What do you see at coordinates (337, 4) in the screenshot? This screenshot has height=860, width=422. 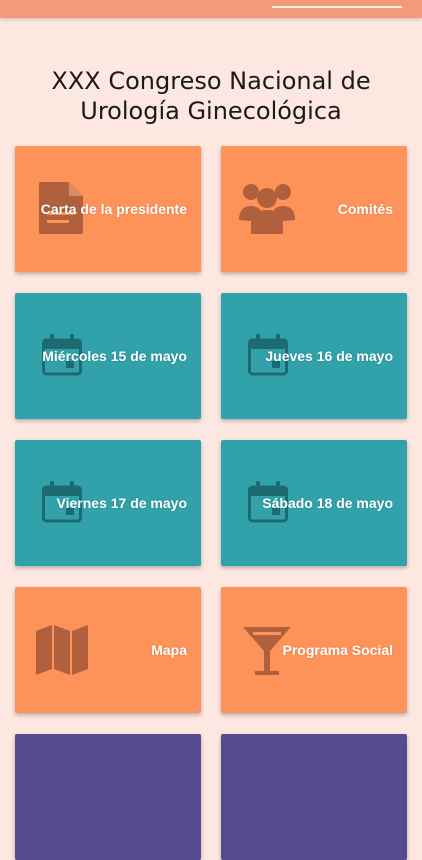 I see `app-logo` at bounding box center [337, 4].